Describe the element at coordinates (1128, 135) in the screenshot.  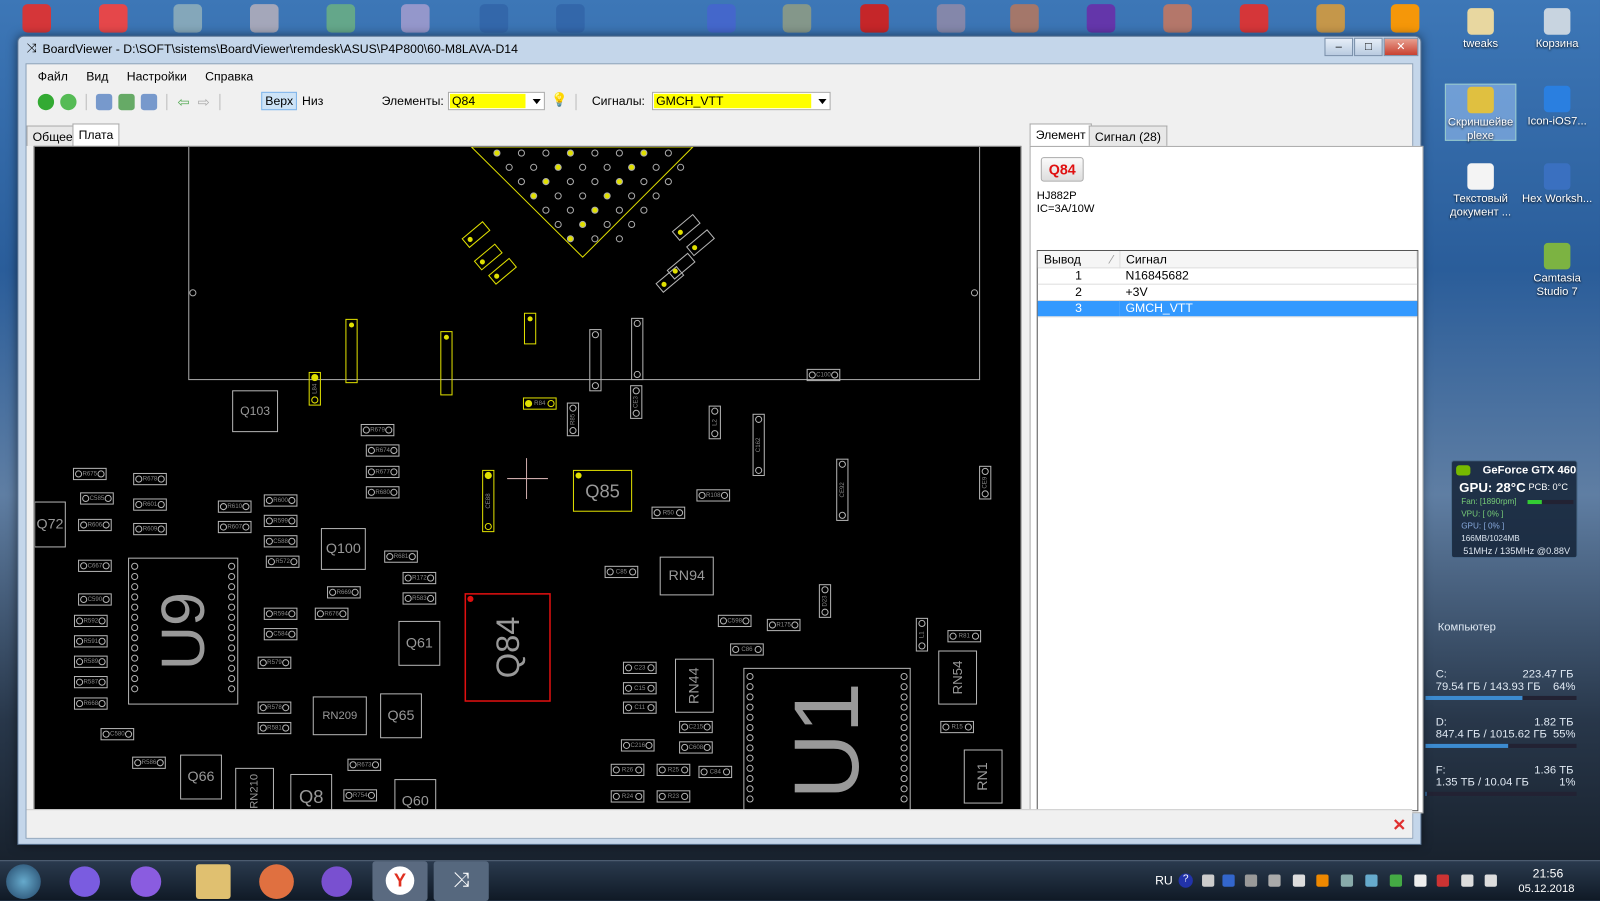
I see `tab-signal: Сигнал (28)` at that location.